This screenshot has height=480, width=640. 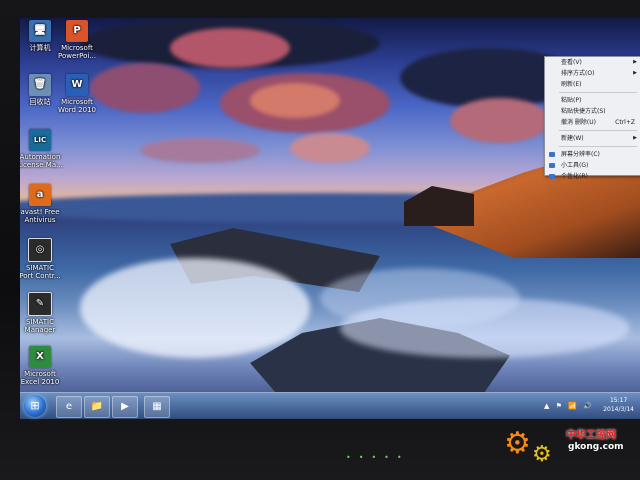 What do you see at coordinates (569, 406) in the screenshot?
I see `tray-icons: ▲ ⚑ 📶 🔊` at bounding box center [569, 406].